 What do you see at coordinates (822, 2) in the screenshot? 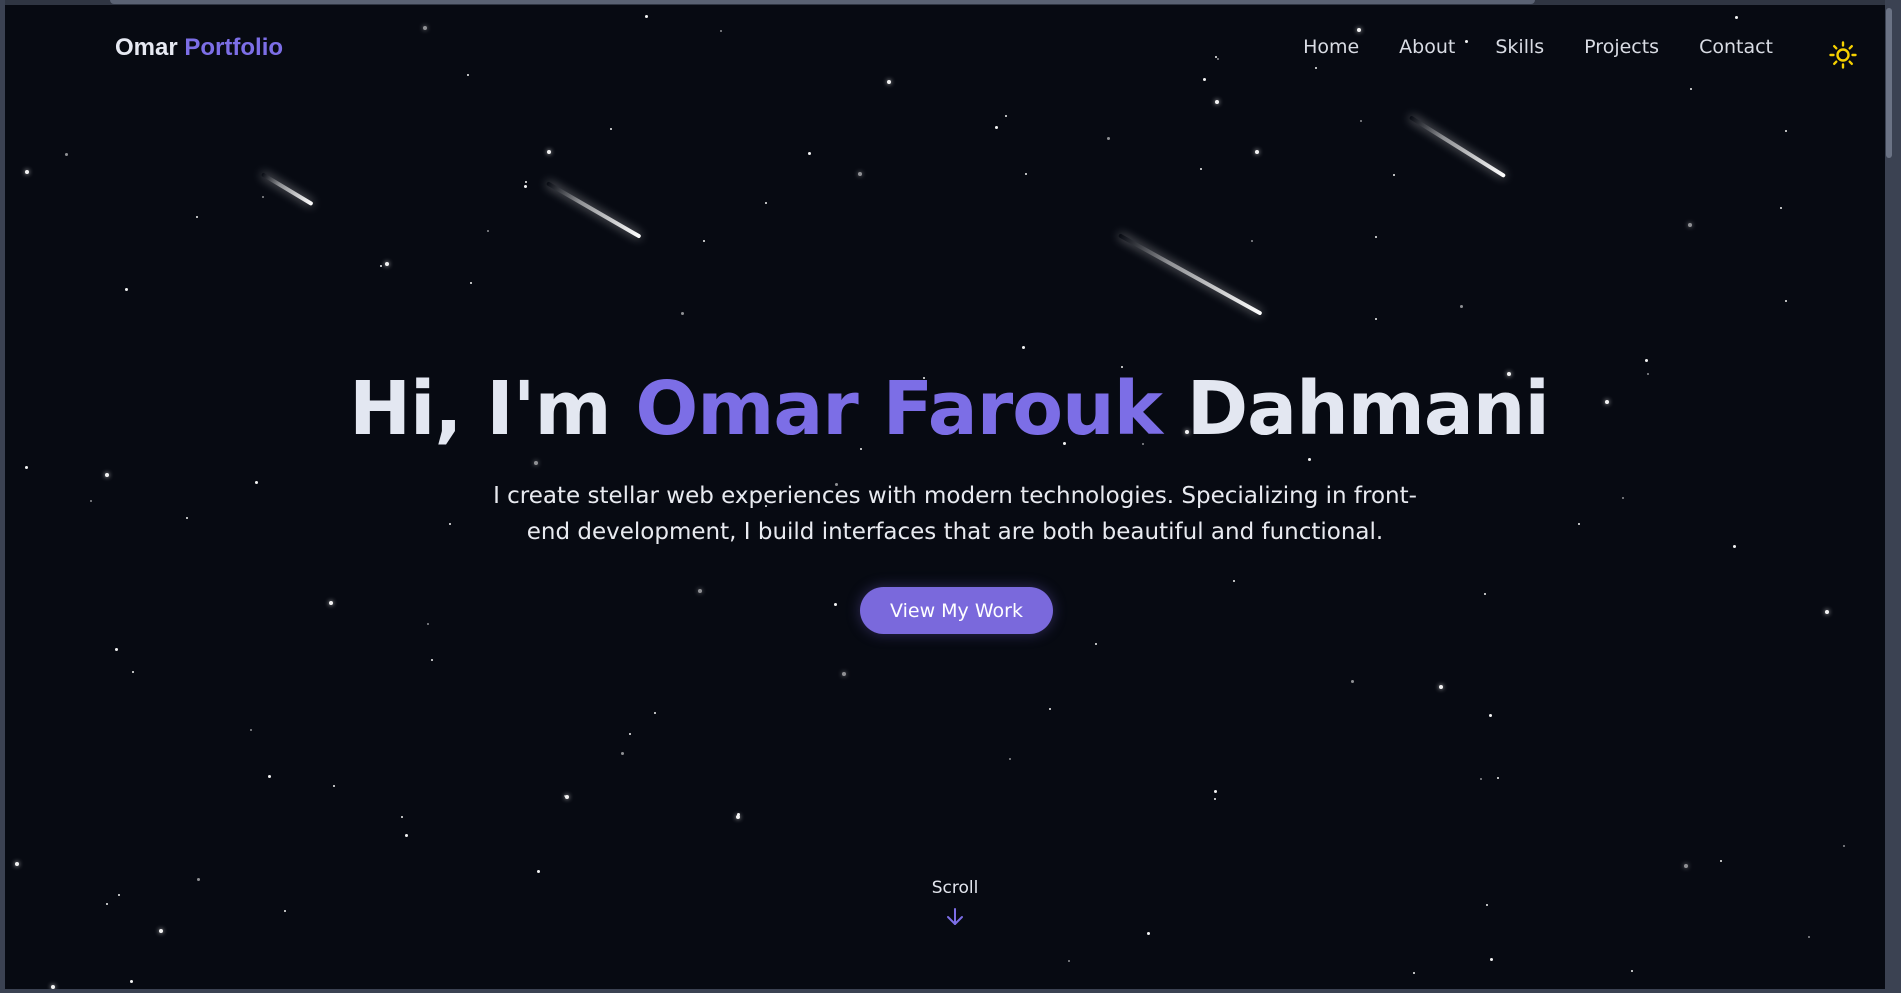
I see `active-tab-edge` at bounding box center [822, 2].